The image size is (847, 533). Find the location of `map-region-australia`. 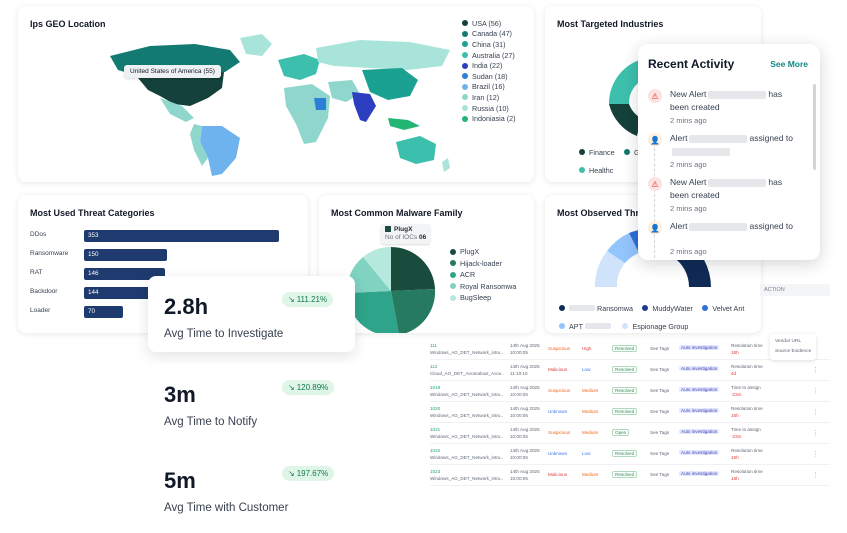

map-region-australia is located at coordinates (416, 150).